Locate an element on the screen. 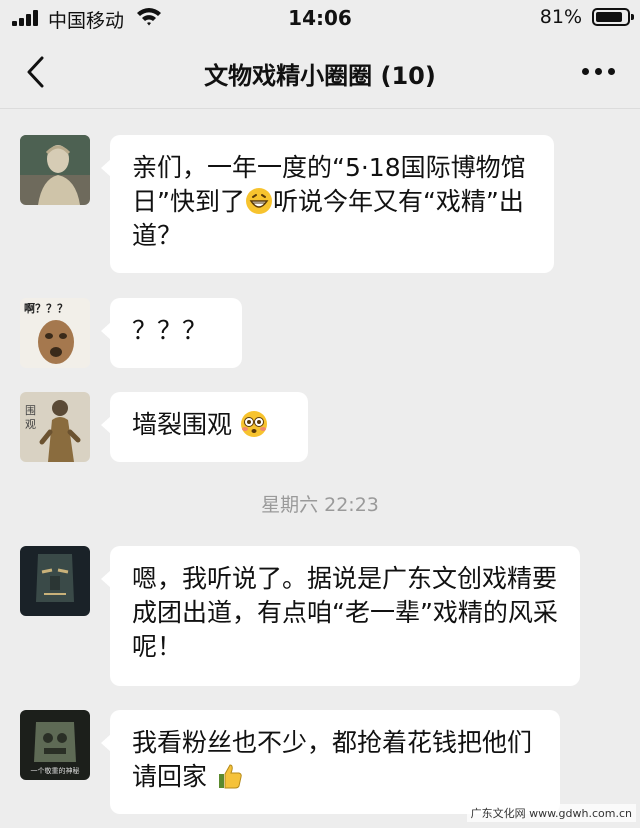  message-text: 嗯，我听说了。据说是广东文创戏精要成团出道，有点咱“老一辈”戏精的风采呢！ is located at coordinates (345, 612).